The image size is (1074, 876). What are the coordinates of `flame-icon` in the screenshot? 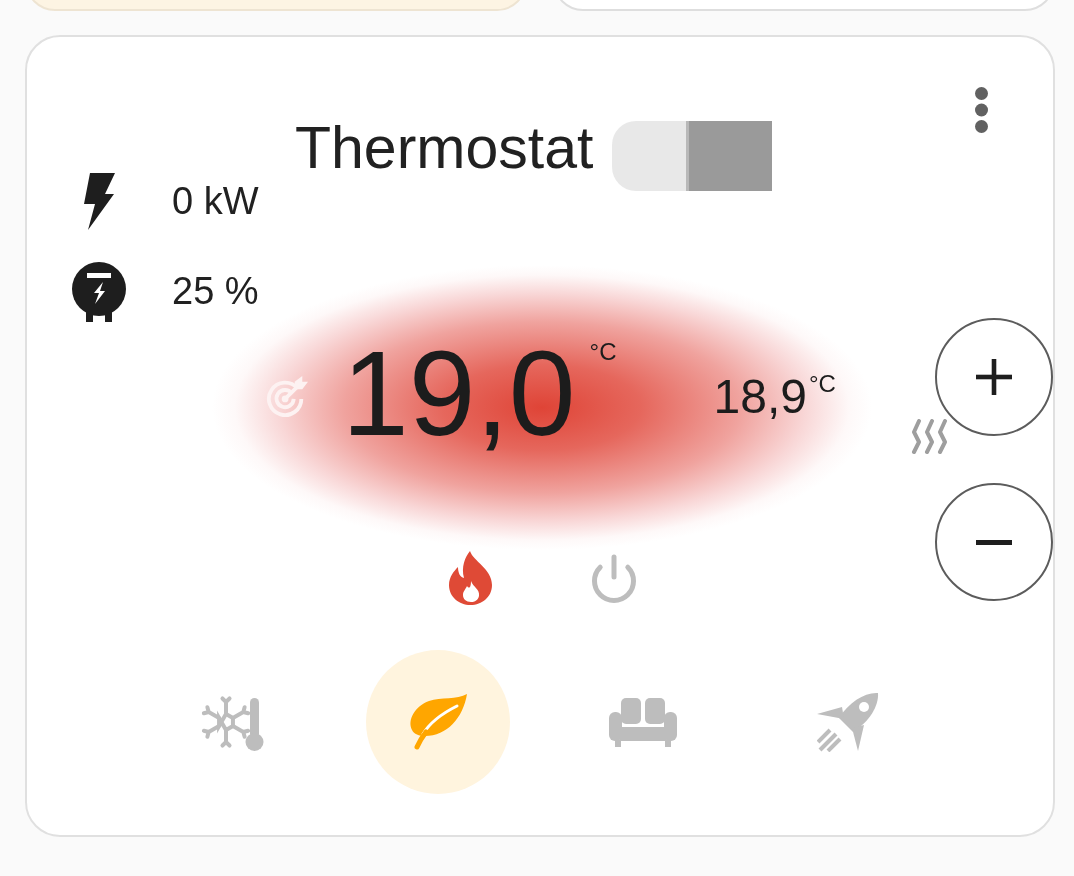 It's located at (470, 578).